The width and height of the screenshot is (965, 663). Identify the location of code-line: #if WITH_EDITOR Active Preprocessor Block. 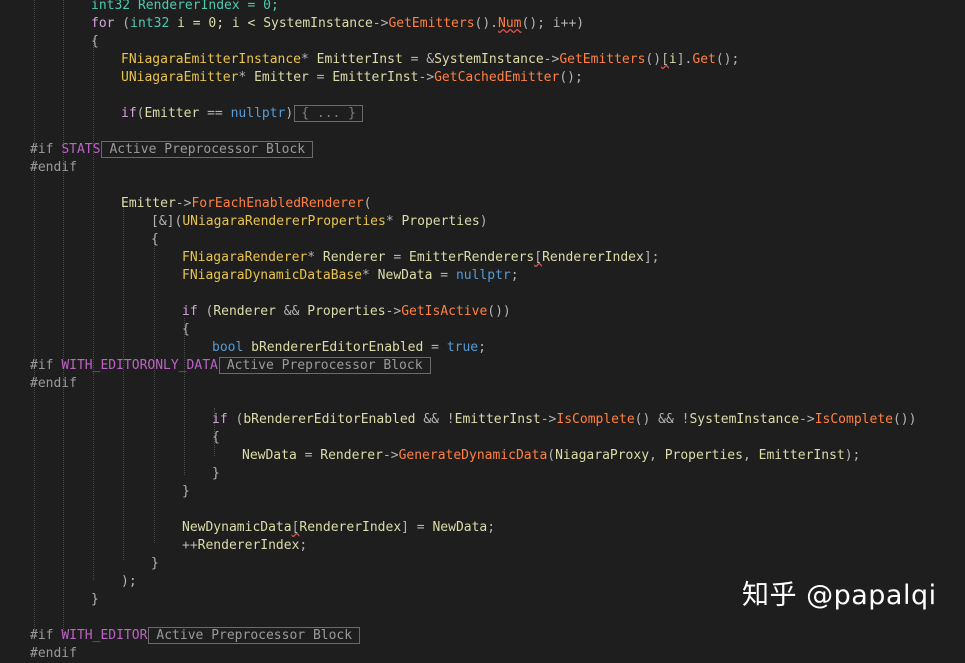
(195, 636).